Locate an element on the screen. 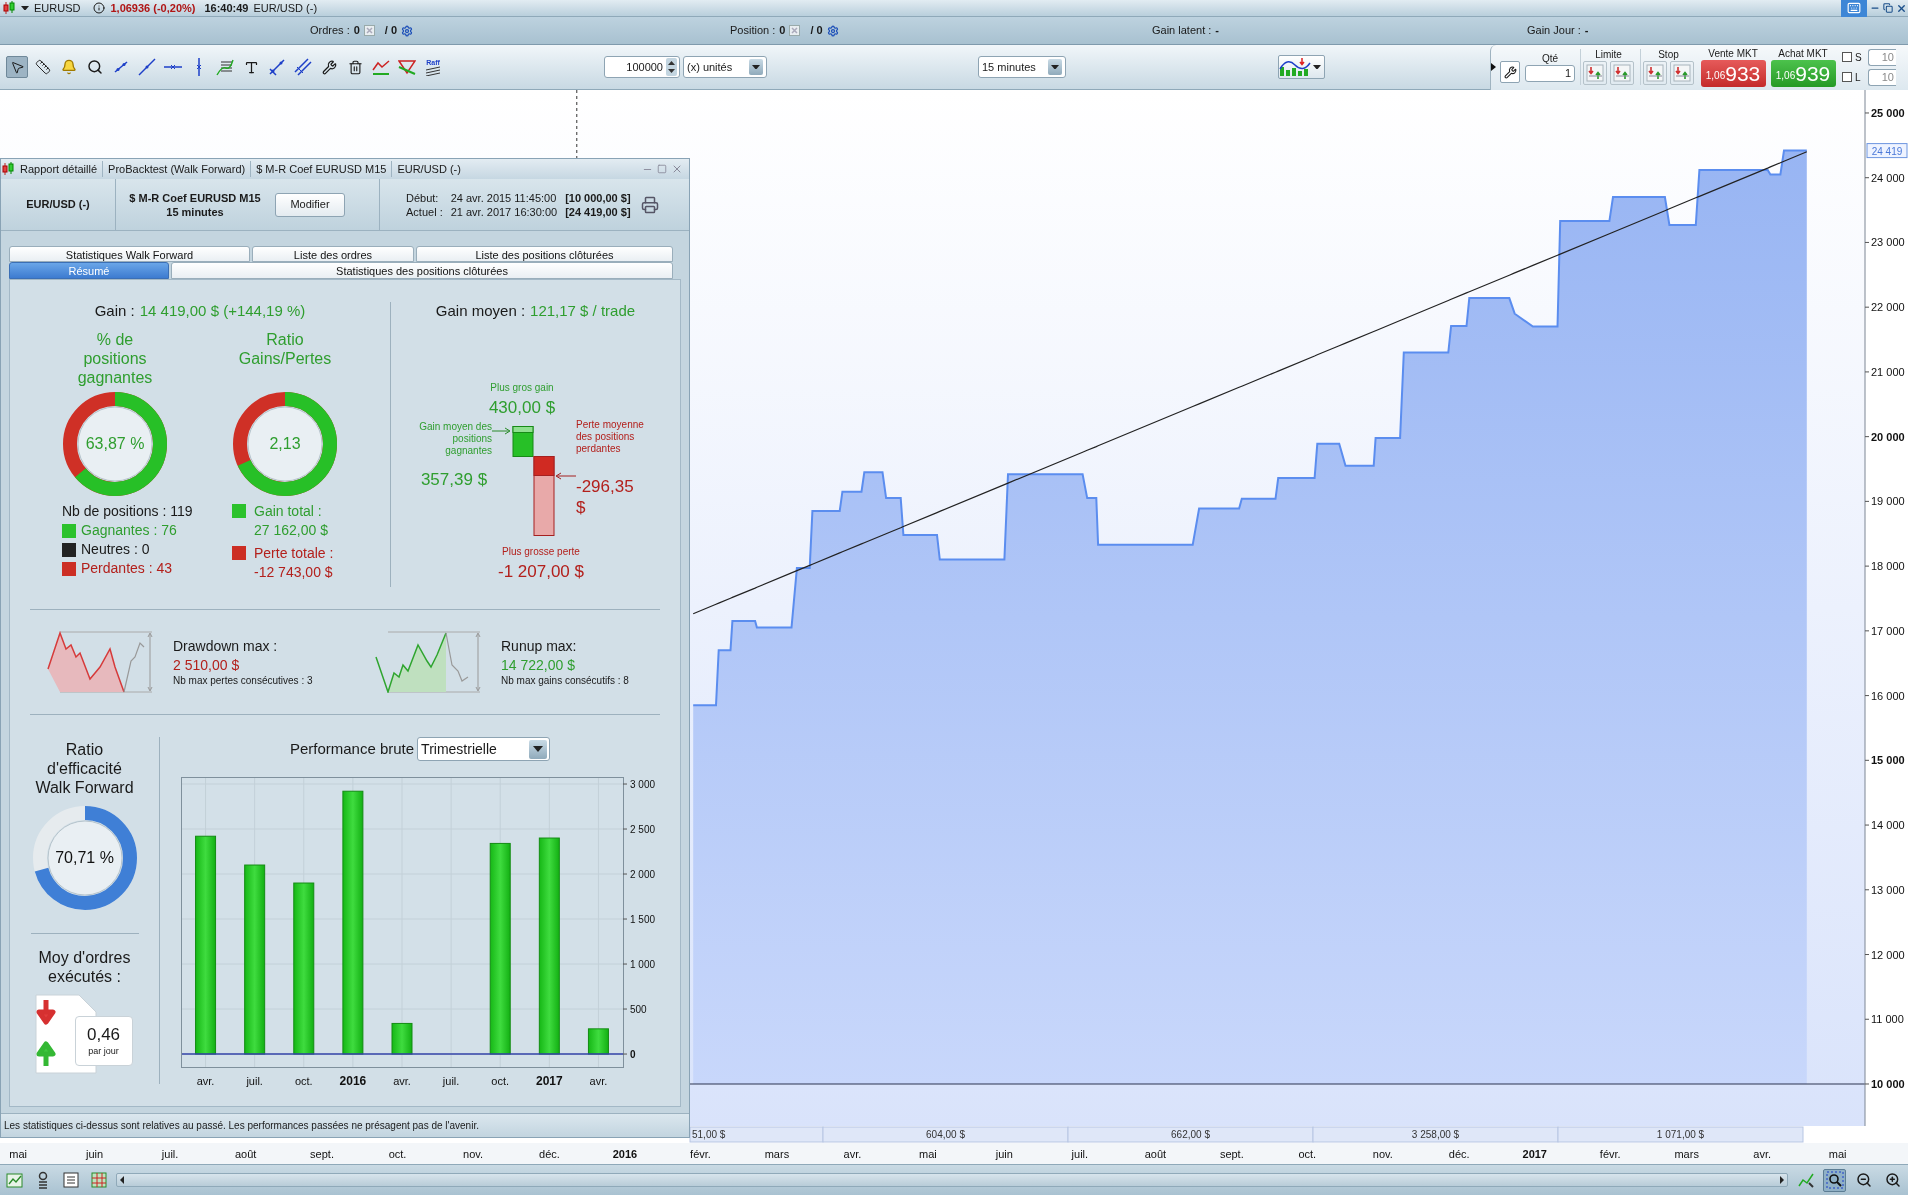 The image size is (1908, 1195). quantity-field: 1 is located at coordinates (1550, 73).